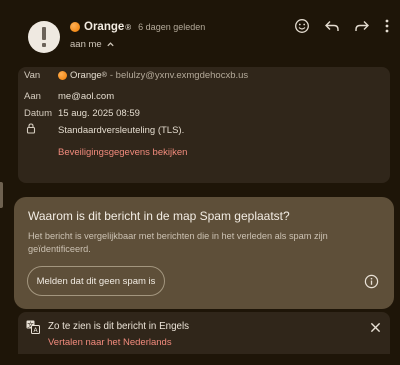 This screenshot has width=400, height=365. Describe the element at coordinates (172, 27) in the screenshot. I see `sent-time: 6 dagen geleden` at that location.